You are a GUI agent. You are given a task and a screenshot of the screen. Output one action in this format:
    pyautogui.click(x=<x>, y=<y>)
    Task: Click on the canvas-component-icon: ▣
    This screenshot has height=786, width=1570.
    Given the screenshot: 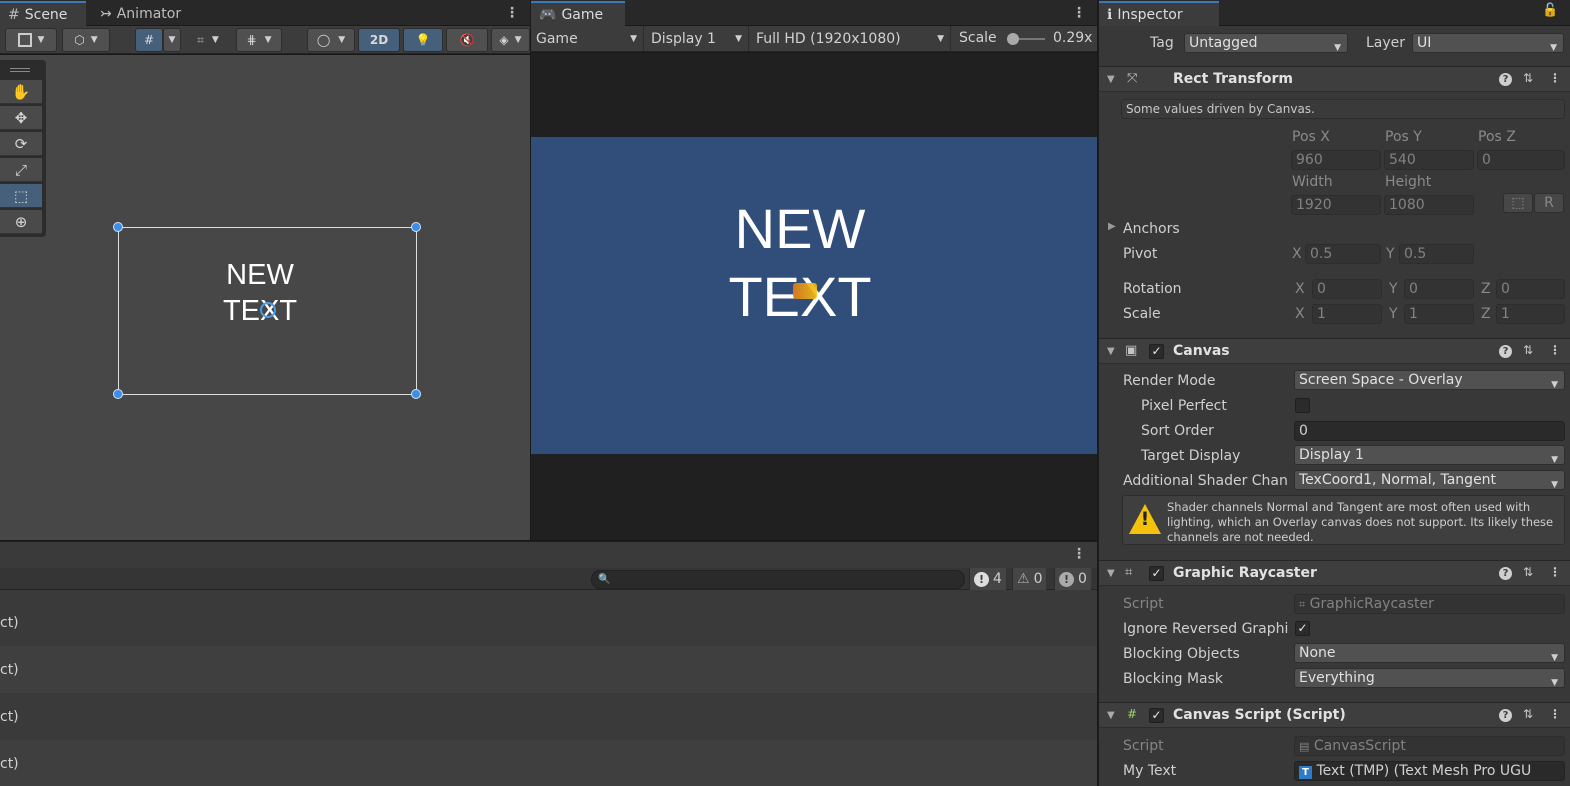 What is the action you would take?
    pyautogui.click(x=1131, y=350)
    